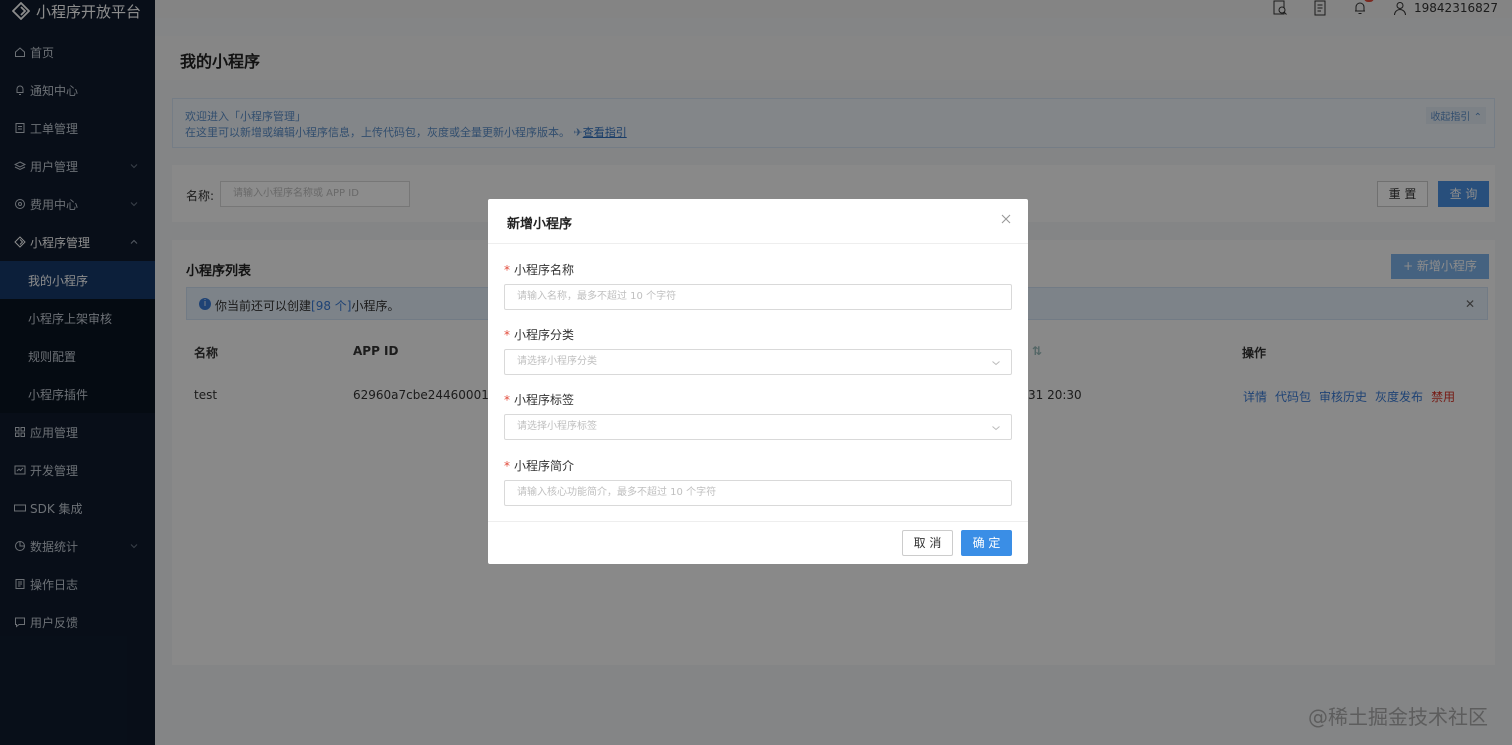 The image size is (1512, 745). What do you see at coordinates (986, 543) in the screenshot?
I see `confirm-button: 确 定` at bounding box center [986, 543].